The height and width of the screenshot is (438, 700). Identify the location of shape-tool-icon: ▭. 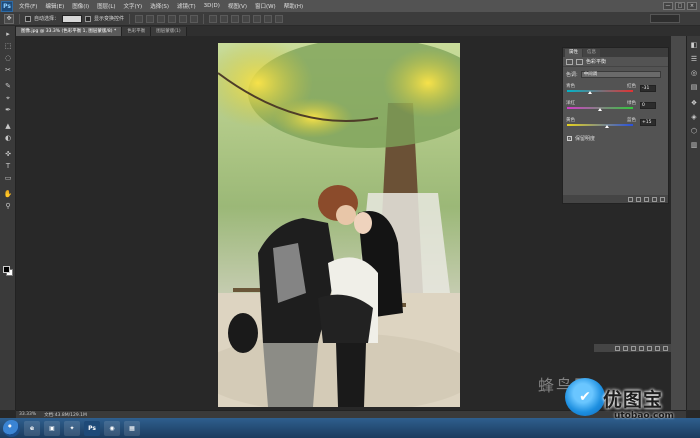
(8, 178).